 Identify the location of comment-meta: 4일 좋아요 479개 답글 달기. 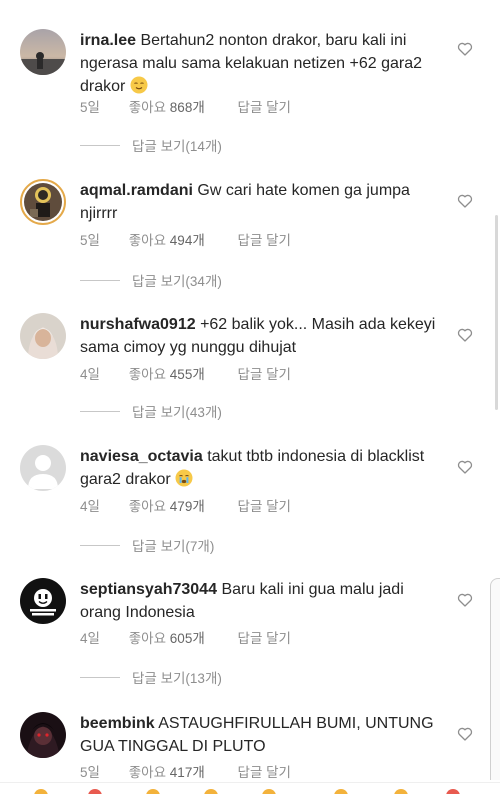
(185, 505).